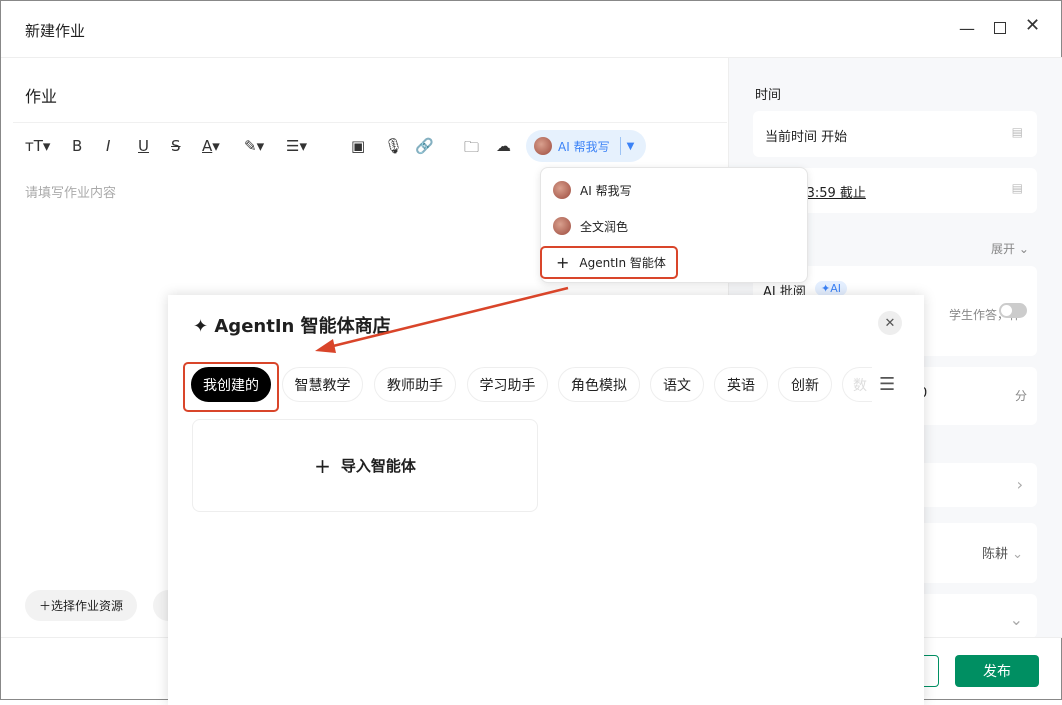 This screenshot has width=1062, height=705. What do you see at coordinates (442, 319) in the screenshot?
I see `annotation-arrow` at bounding box center [442, 319].